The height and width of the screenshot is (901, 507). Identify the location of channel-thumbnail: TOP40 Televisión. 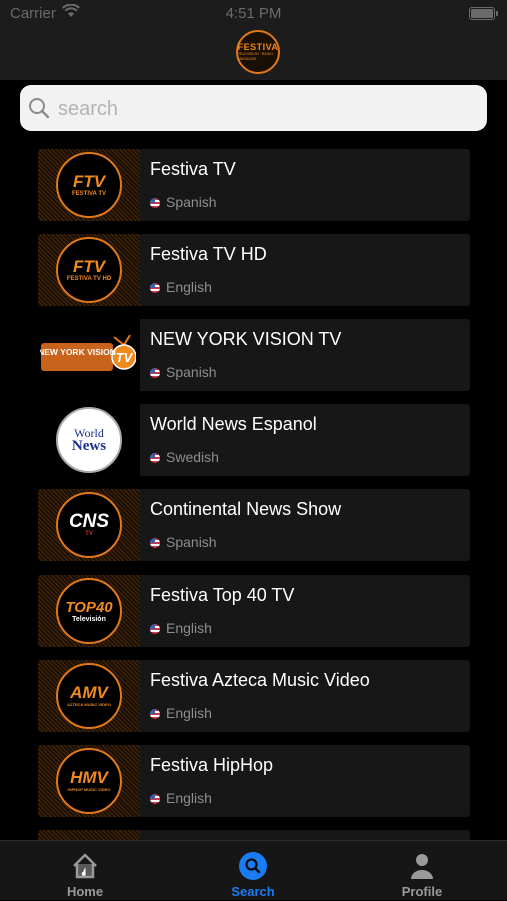
(89, 611).